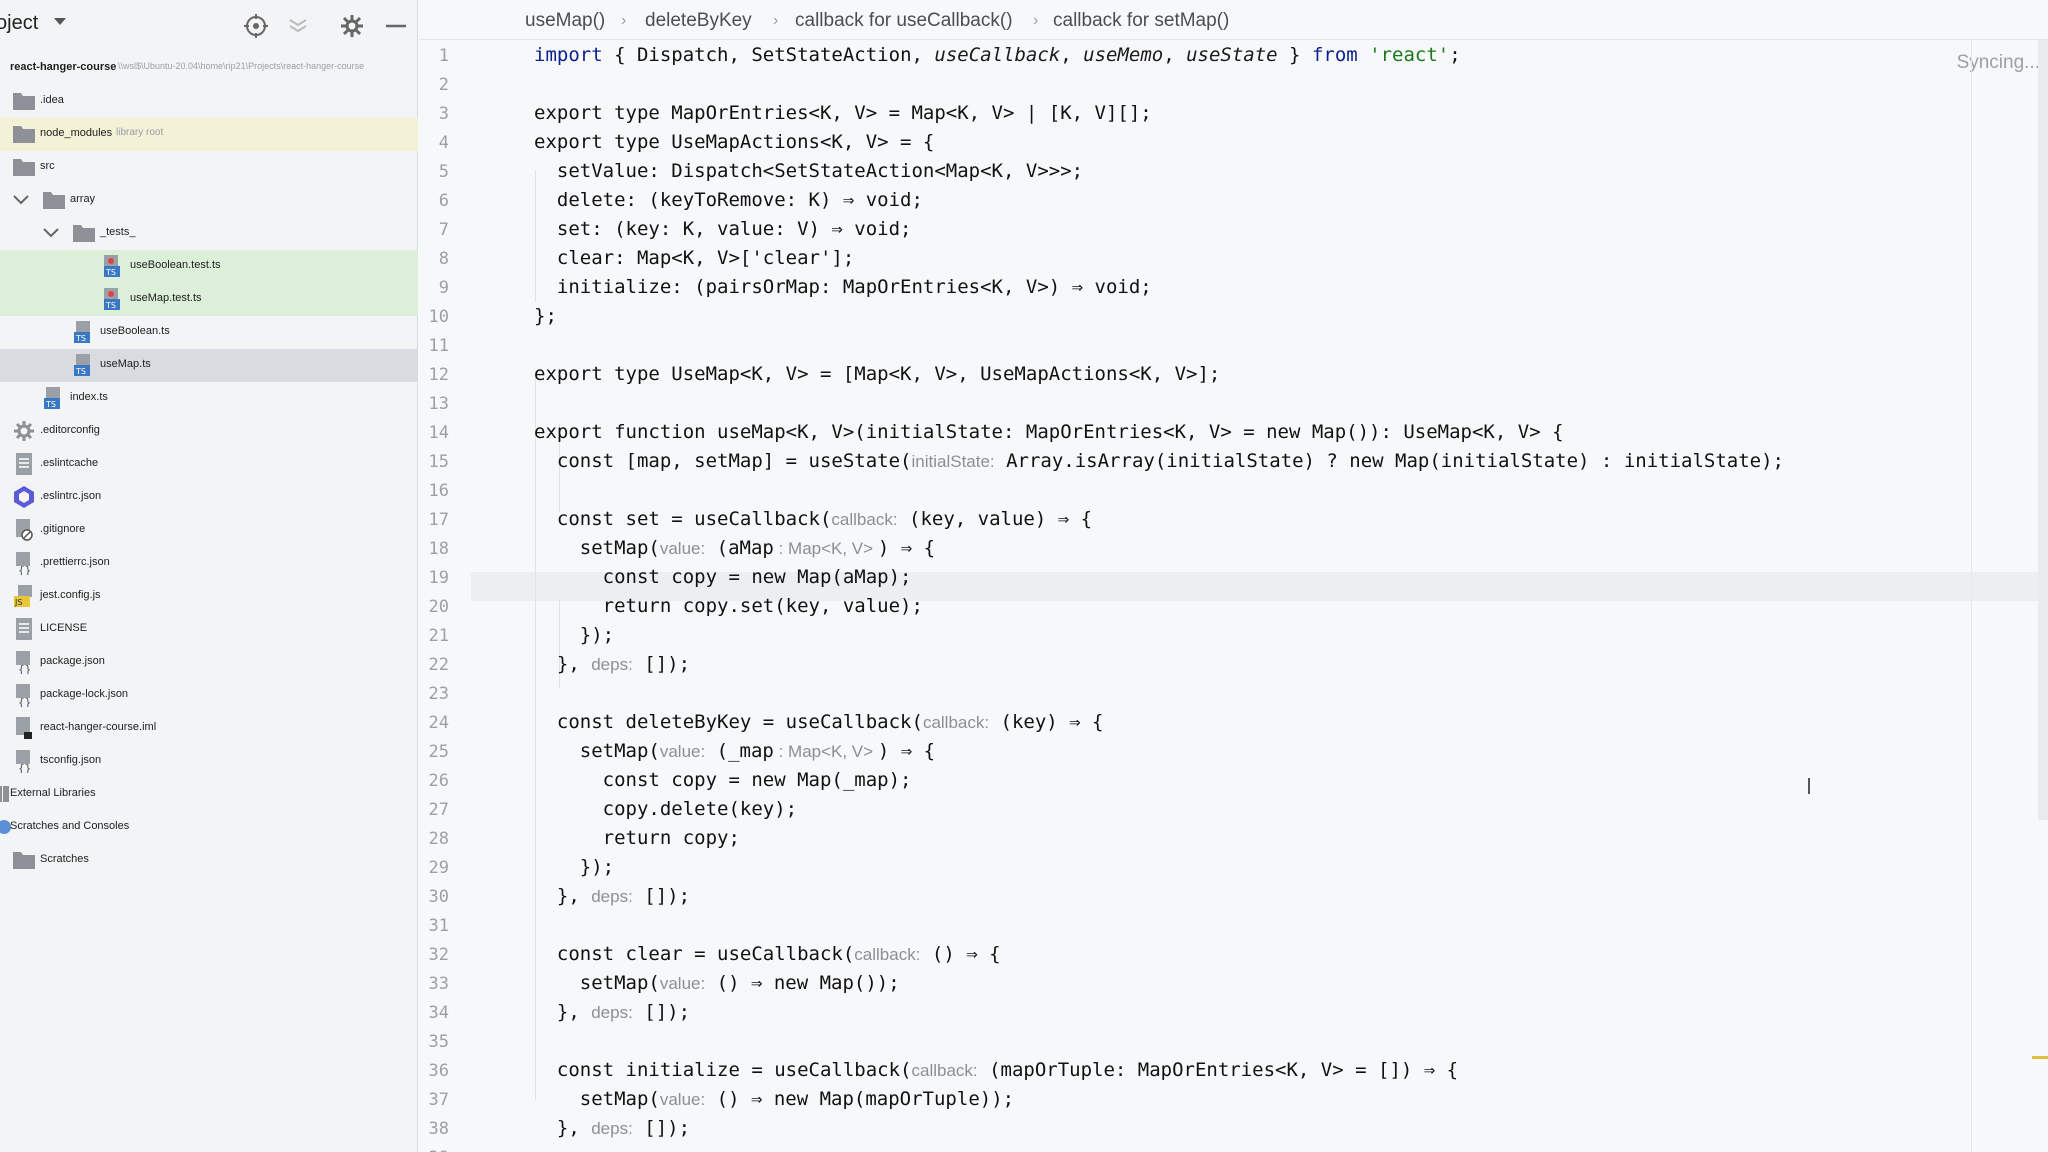  I want to click on line-number: 30, so click(434, 897).